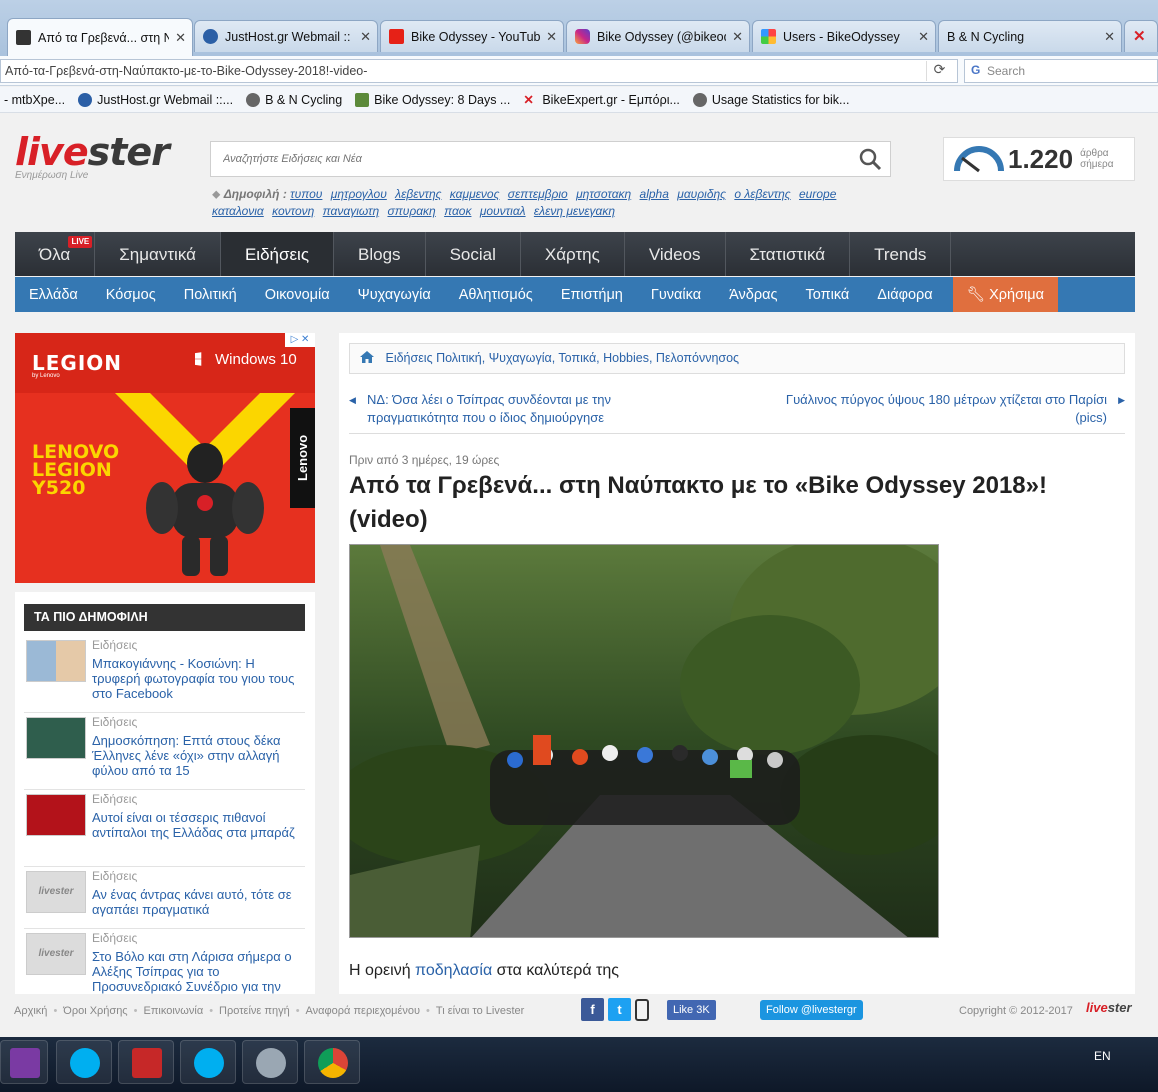 Image resolution: width=1158 pixels, height=1092 pixels. Describe the element at coordinates (1061, 71) in the screenshot. I see `browser-search-field: G Search` at that location.